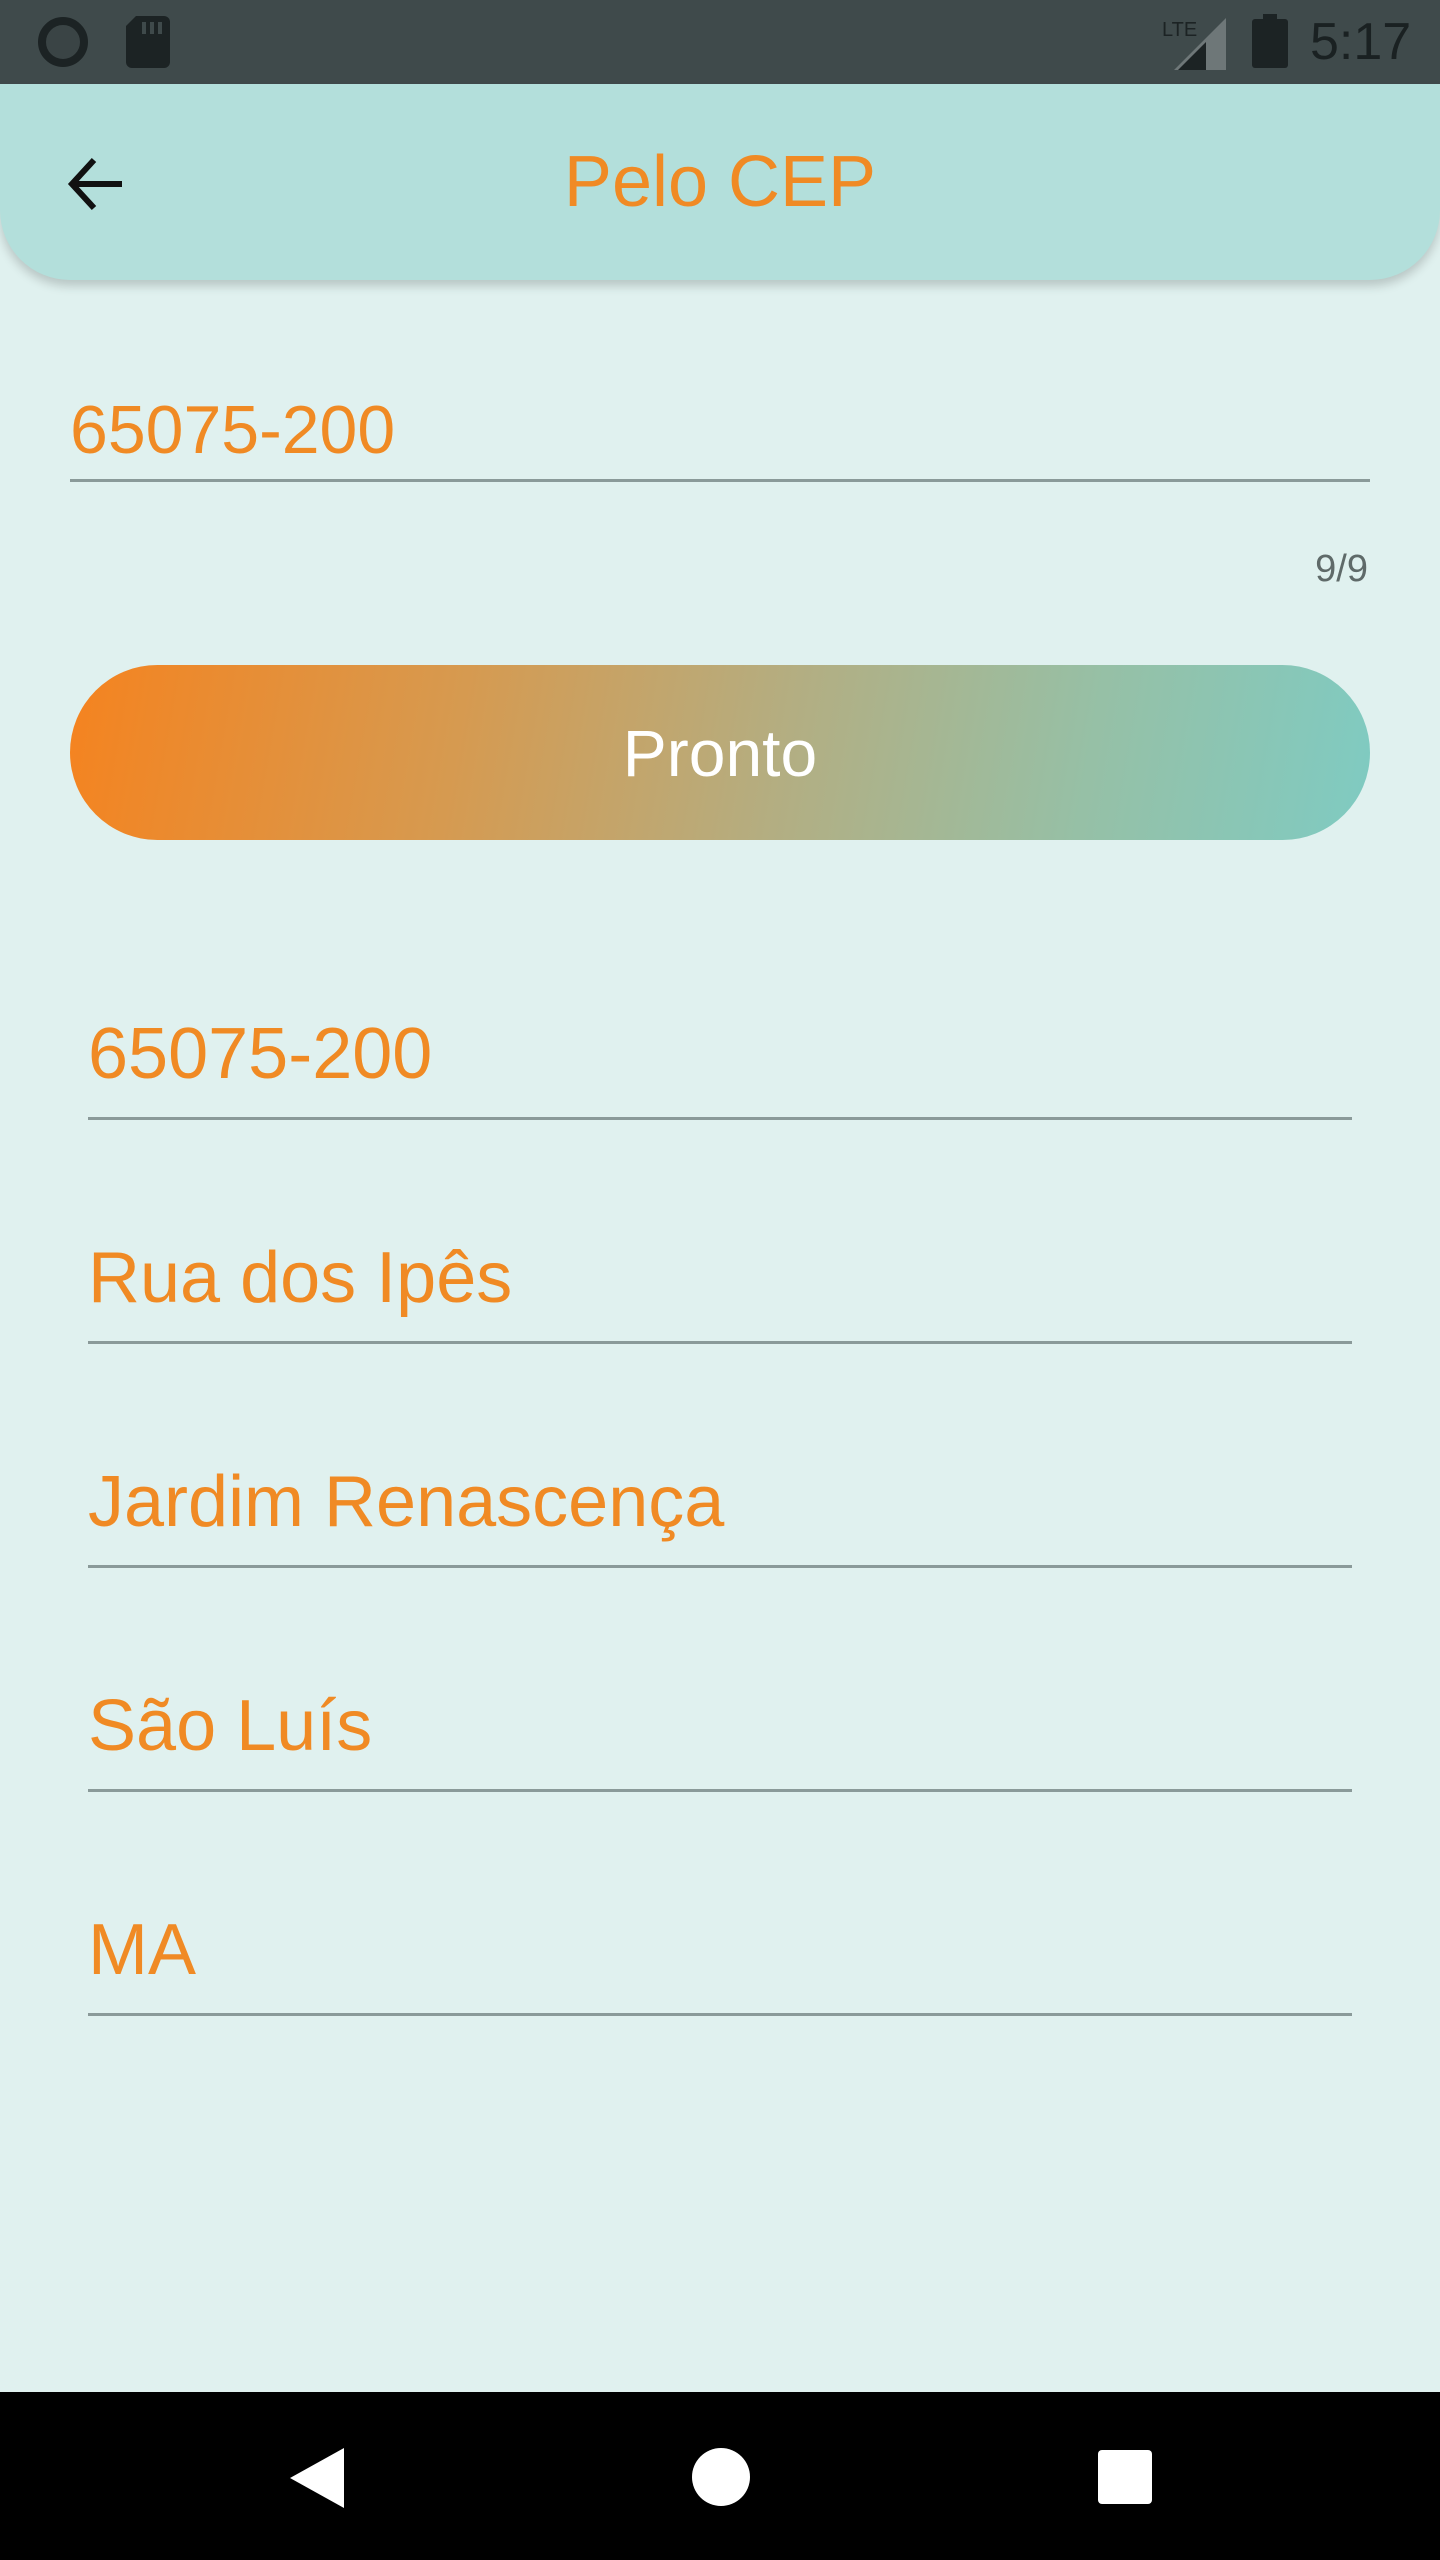 The image size is (1440, 2560). Describe the element at coordinates (317, 2478) in the screenshot. I see `nav-back-icon` at that location.